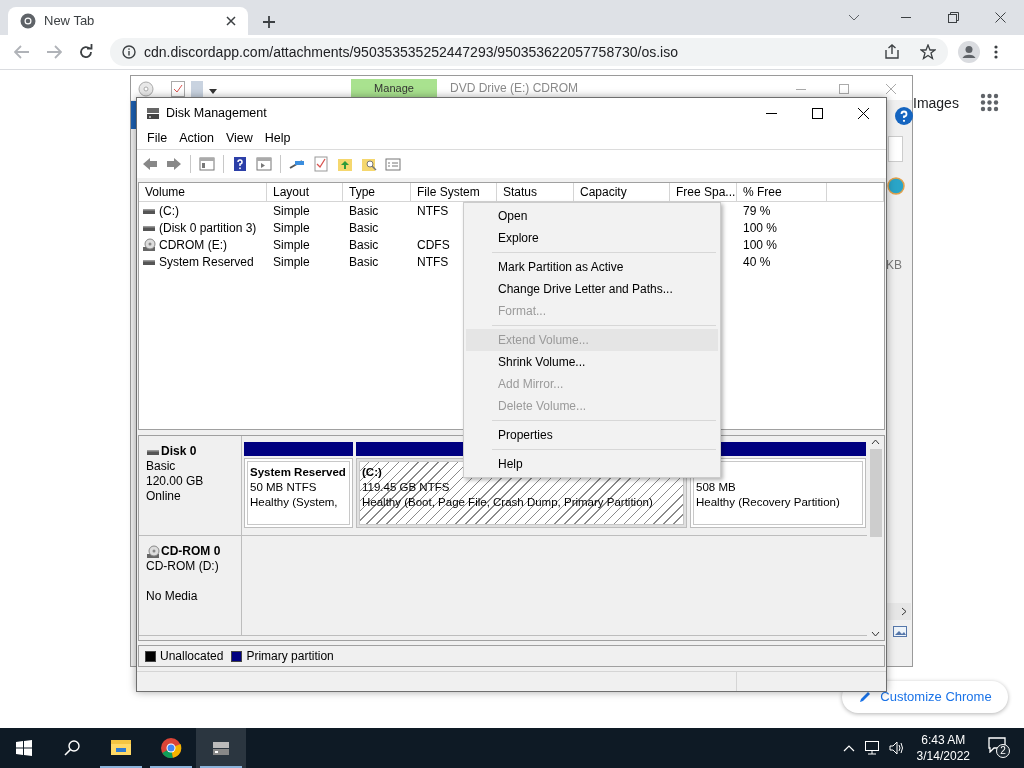 The height and width of the screenshot is (768, 1024). What do you see at coordinates (153, 113) in the screenshot?
I see `disk-management-icon` at bounding box center [153, 113].